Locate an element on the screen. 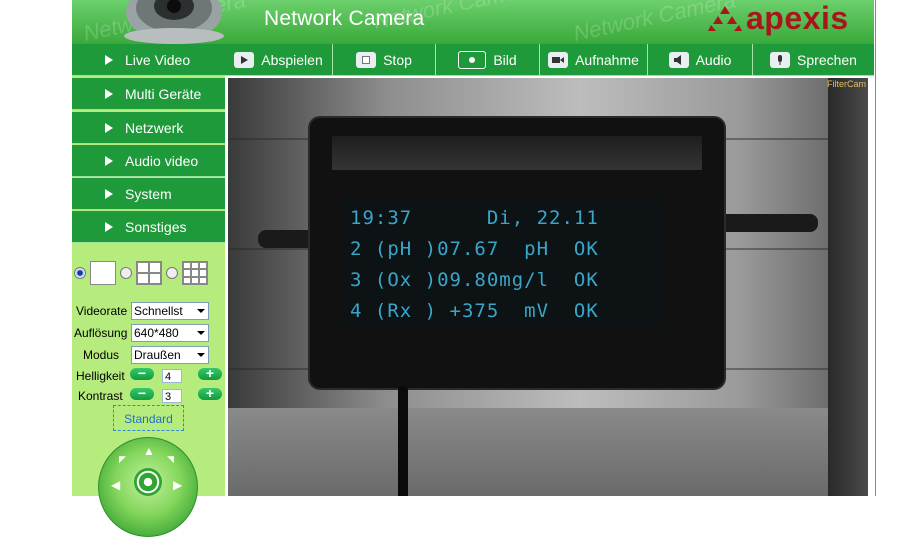 The image size is (907, 537). brightness-label: Helligkeit is located at coordinates (100, 376).